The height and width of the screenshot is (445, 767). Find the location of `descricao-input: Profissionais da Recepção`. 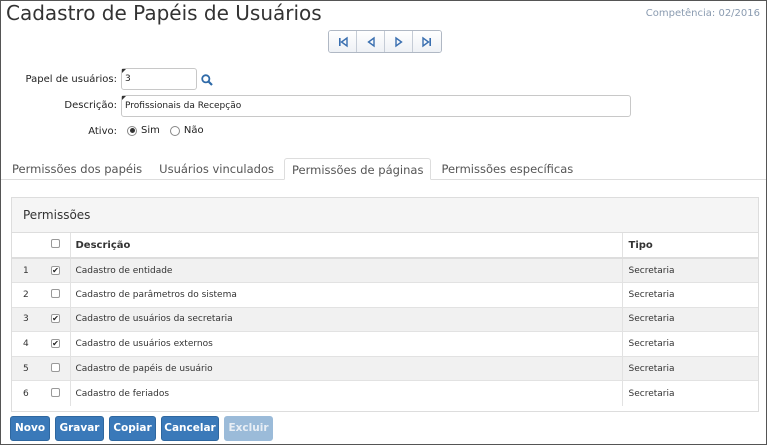

descricao-input: Profissionais da Recepção is located at coordinates (376, 106).